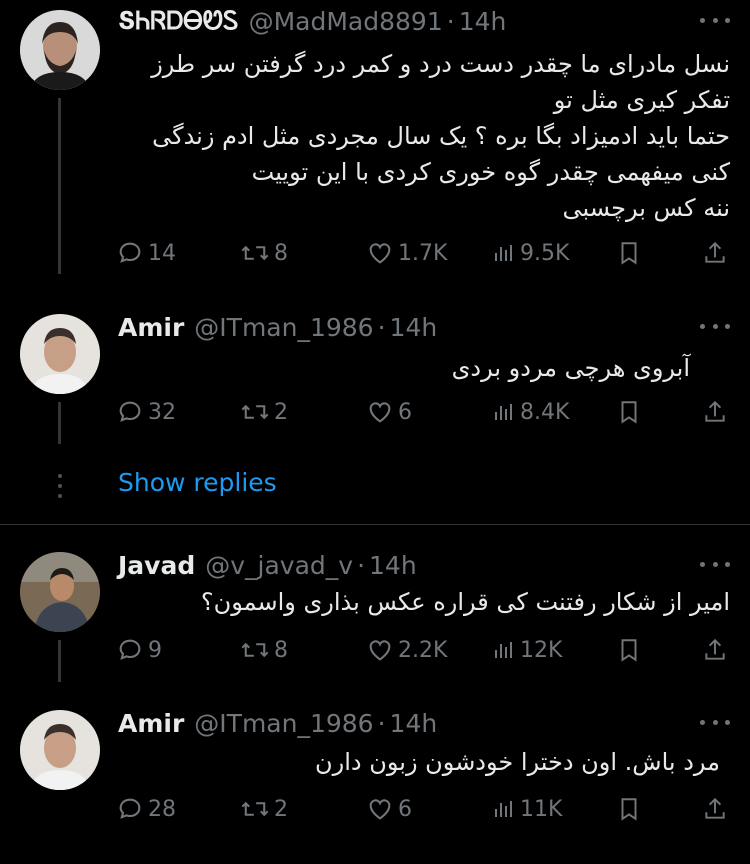  I want to click on views-button: 11K, so click(527, 809).